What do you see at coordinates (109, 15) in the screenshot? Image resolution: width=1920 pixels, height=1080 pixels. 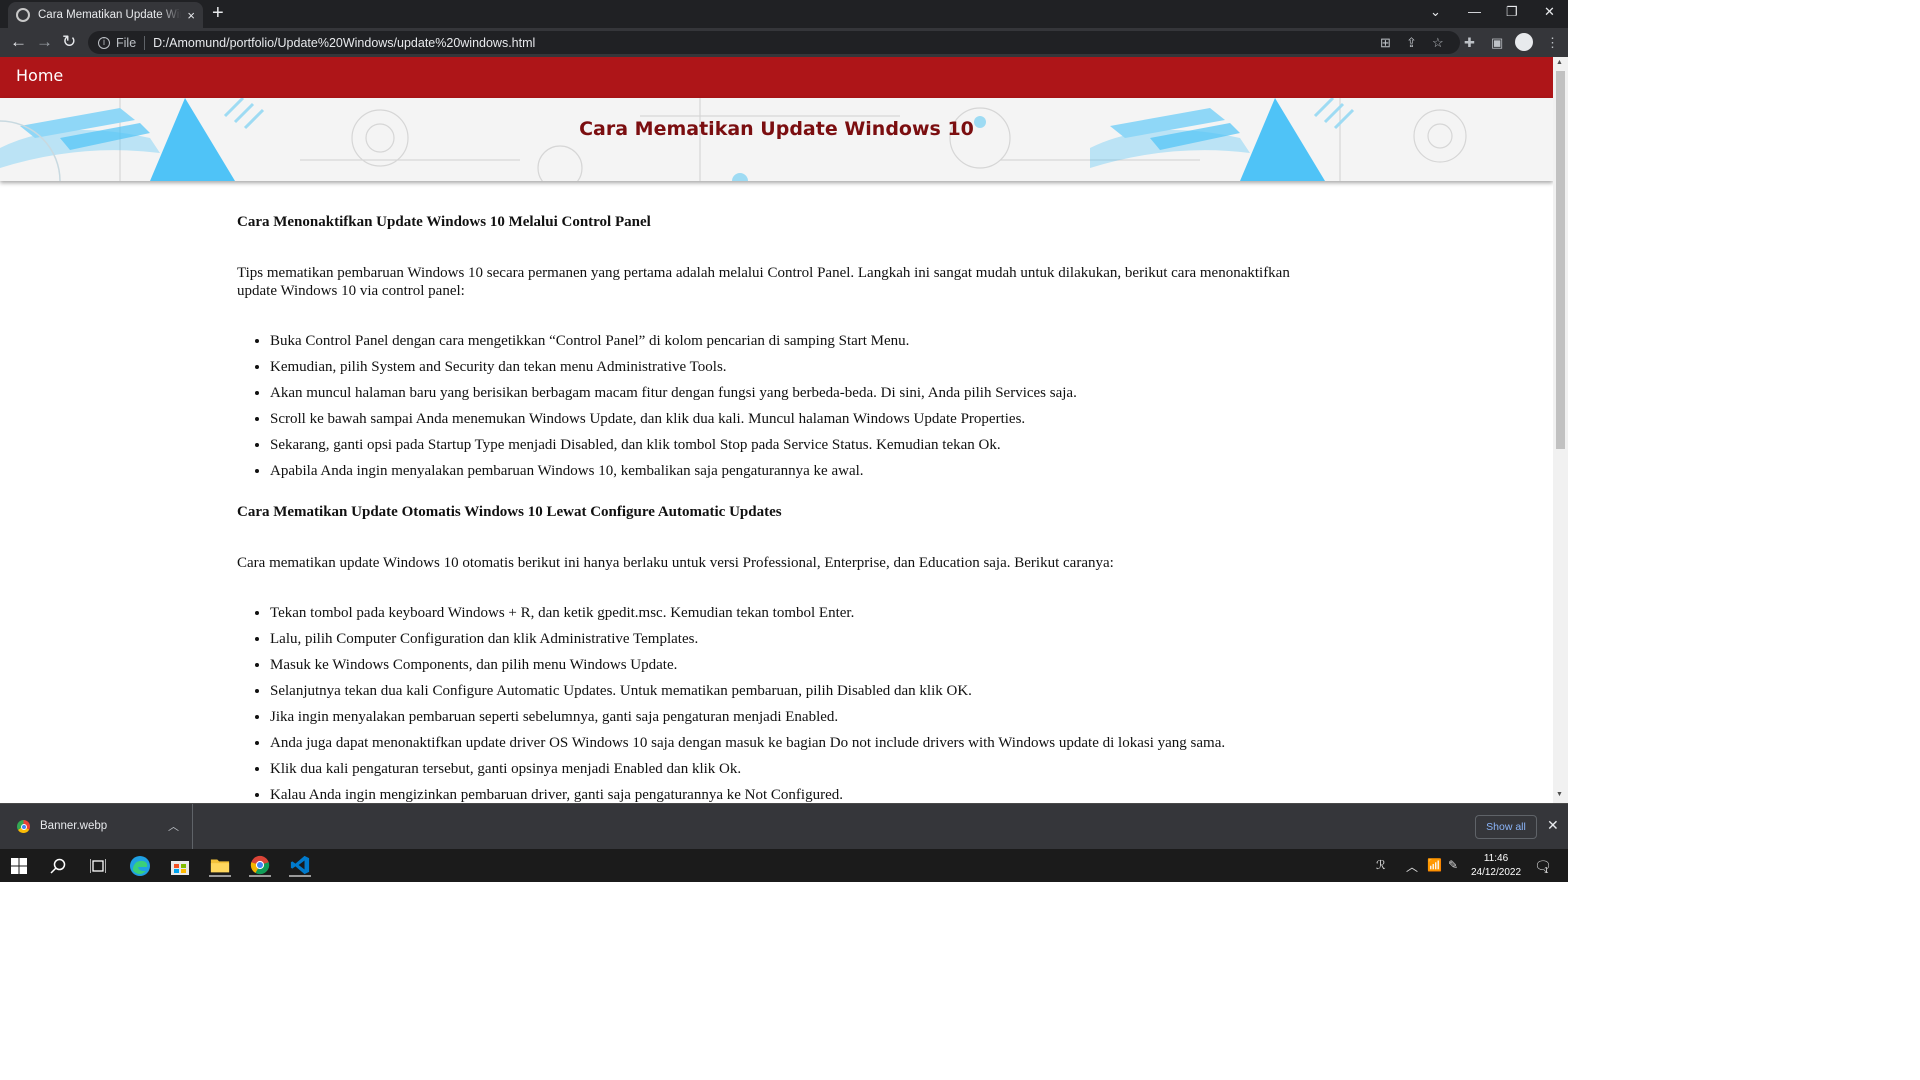 I see `tab-title: Cara Mematikan Update Windows 10` at bounding box center [109, 15].